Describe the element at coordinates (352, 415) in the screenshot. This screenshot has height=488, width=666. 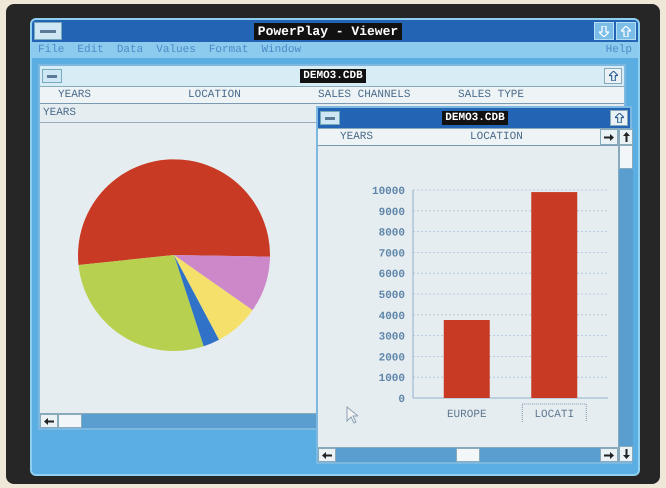
I see `mouse-pointer-icon` at that location.